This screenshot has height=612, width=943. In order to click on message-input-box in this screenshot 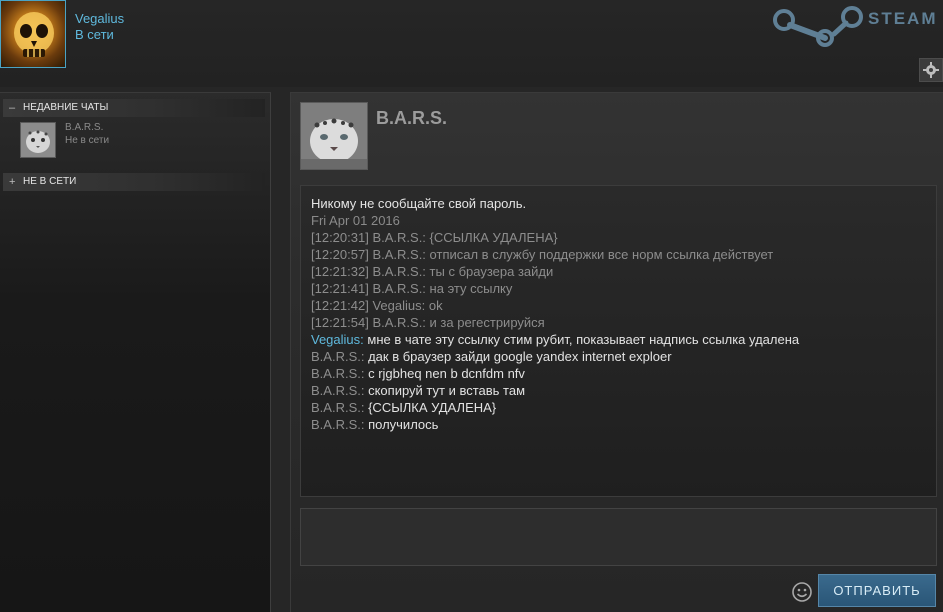, I will do `click(618, 537)`.